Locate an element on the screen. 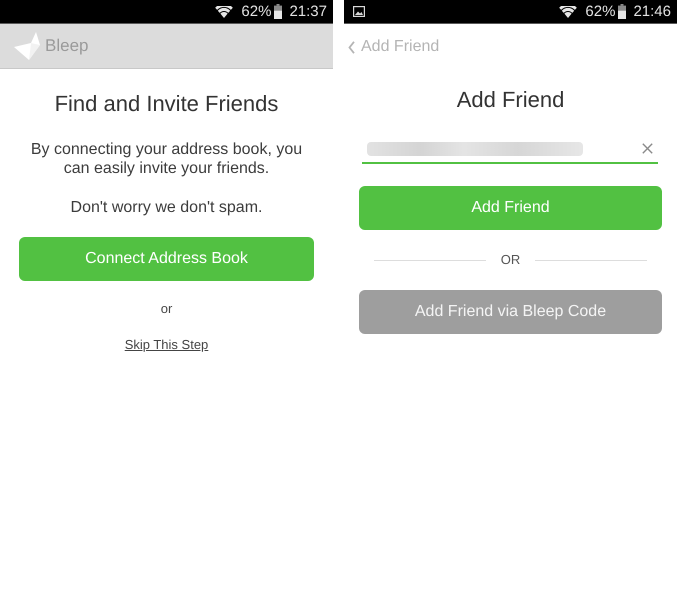  separator-text: OR is located at coordinates (510, 260).